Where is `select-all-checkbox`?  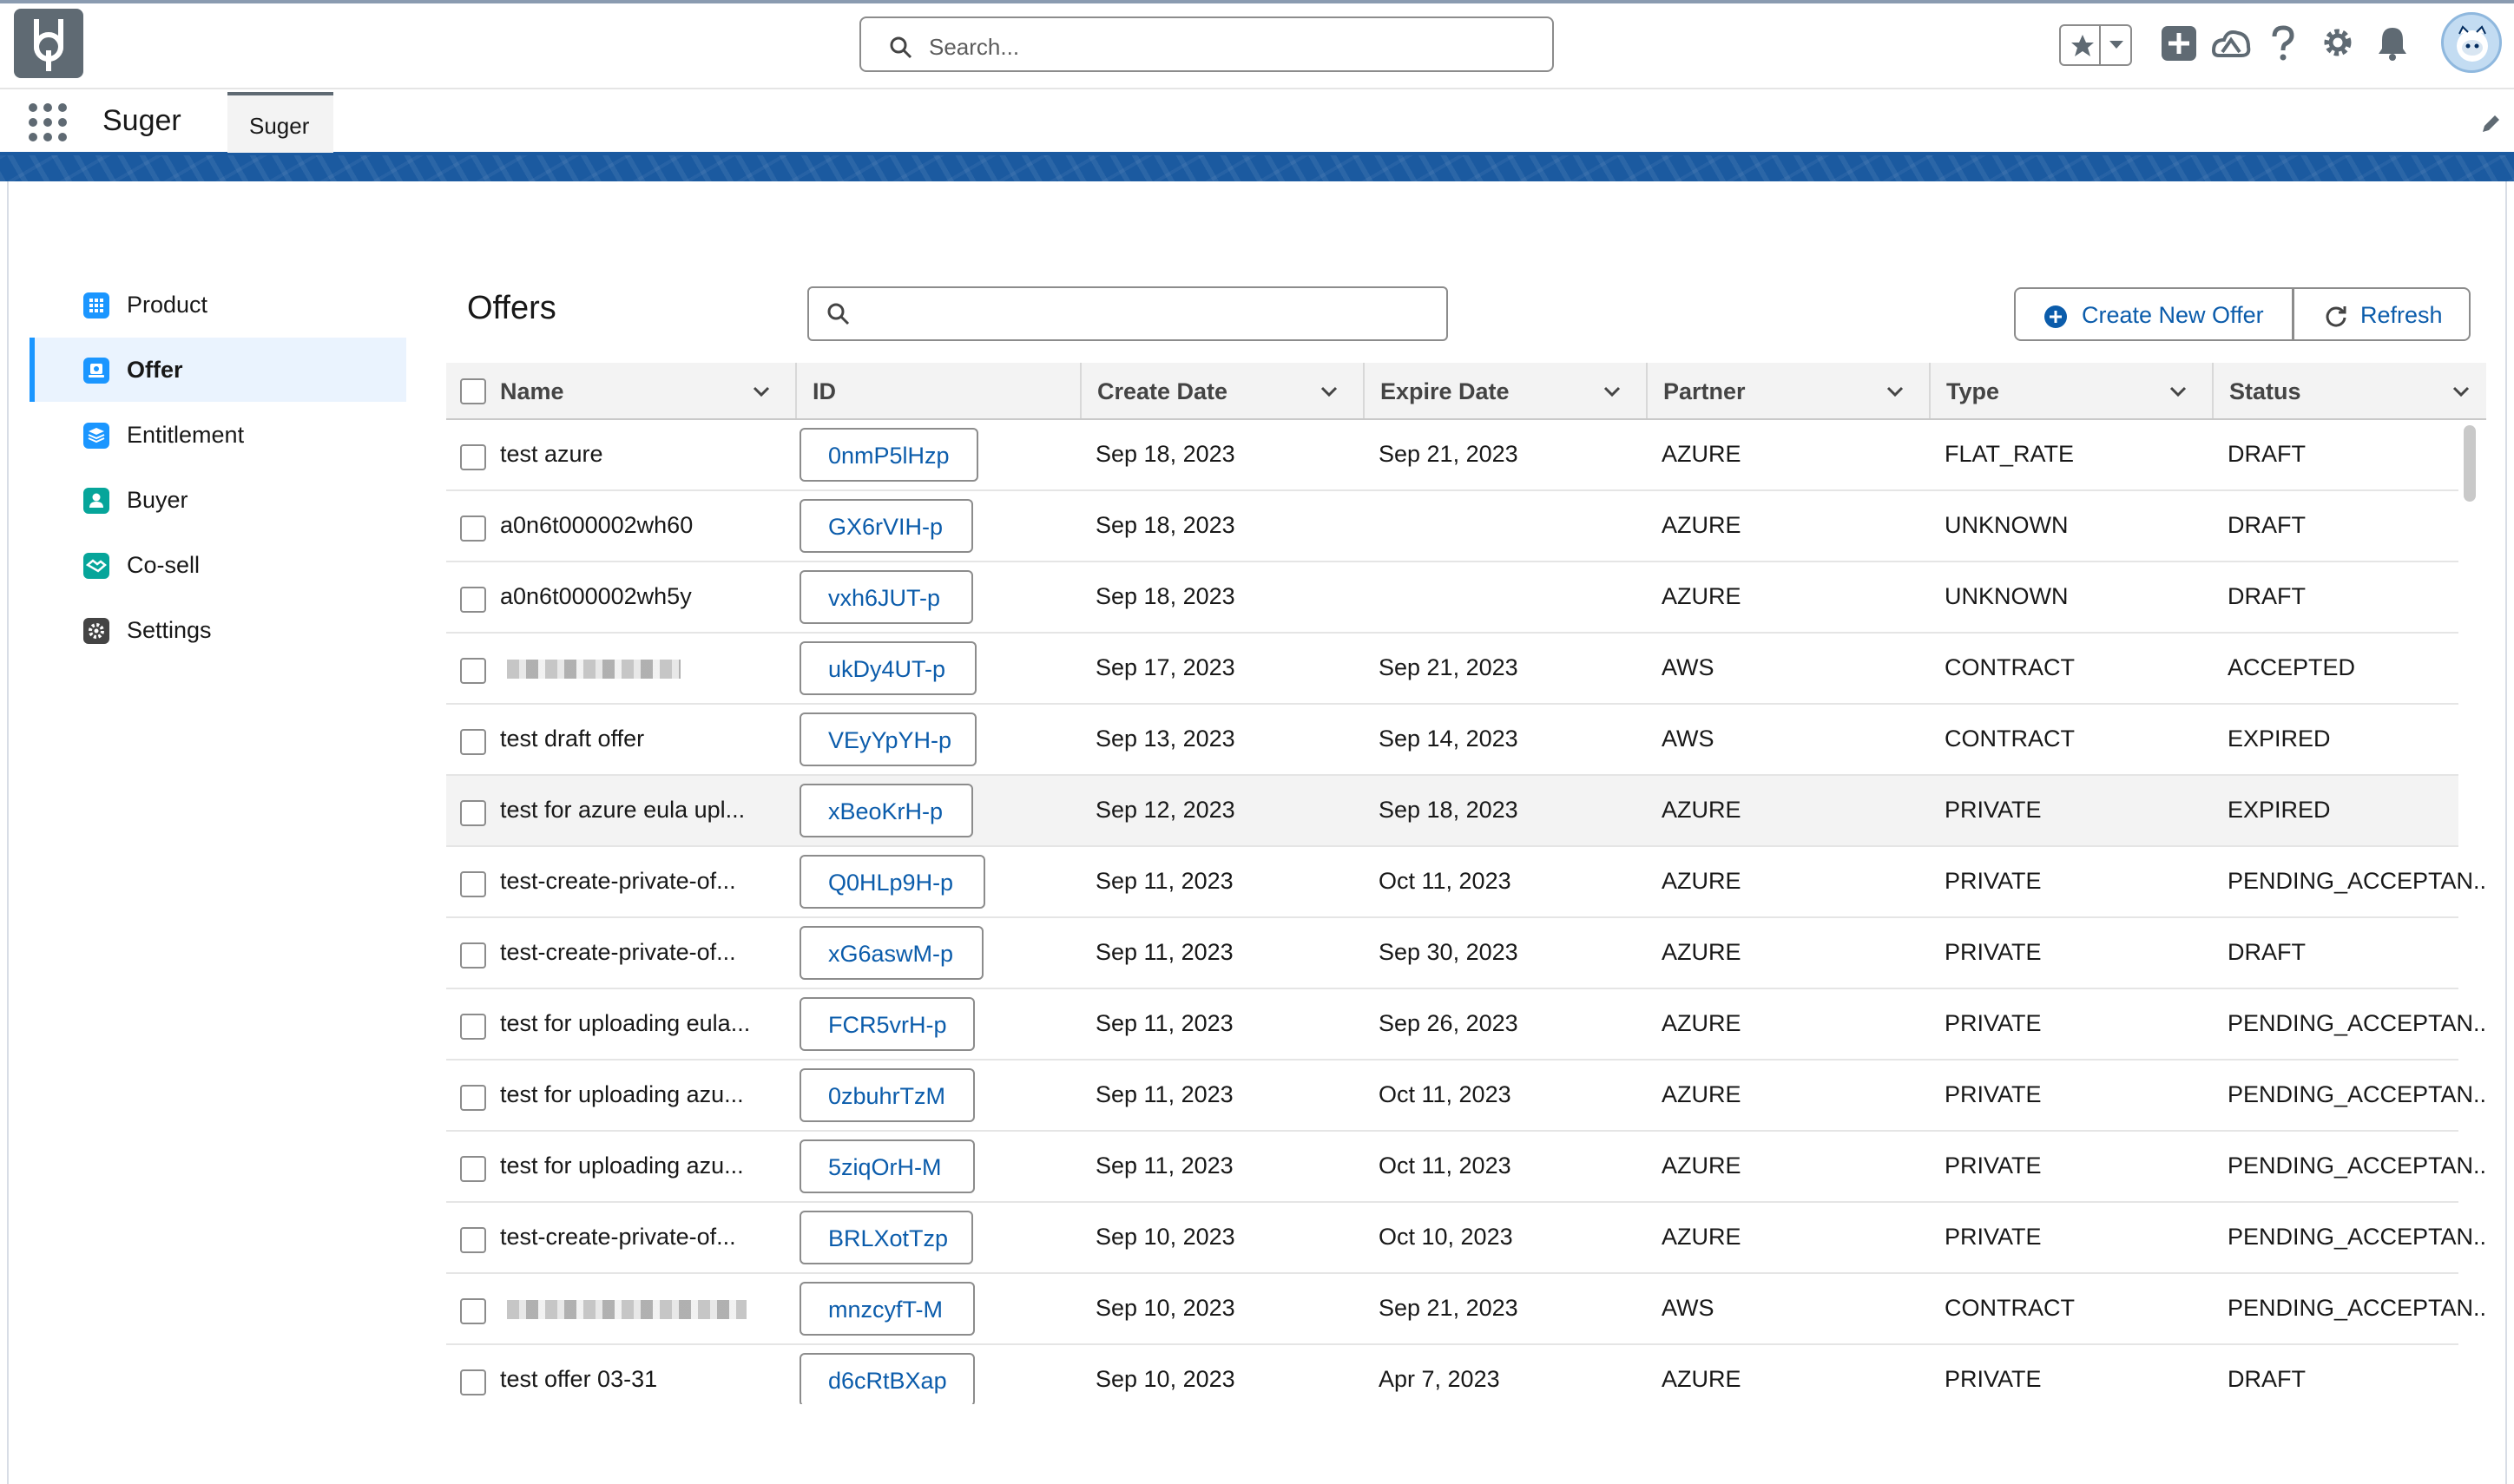 select-all-checkbox is located at coordinates (473, 391).